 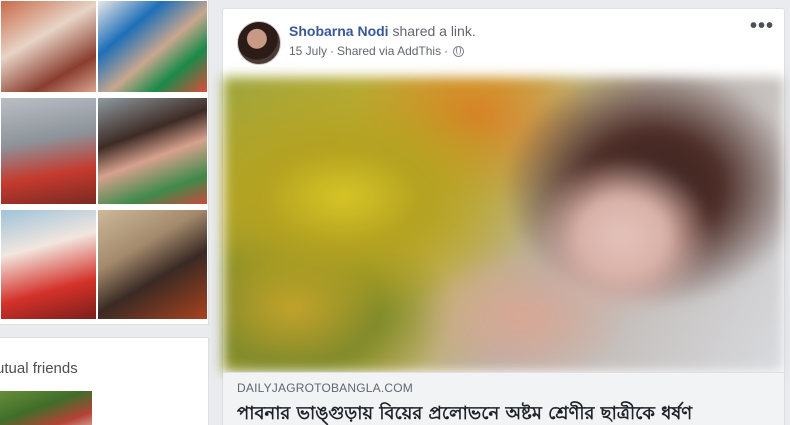 I want to click on link-domain: DAILYJAGROTOBANGLA.COM, so click(x=325, y=388).